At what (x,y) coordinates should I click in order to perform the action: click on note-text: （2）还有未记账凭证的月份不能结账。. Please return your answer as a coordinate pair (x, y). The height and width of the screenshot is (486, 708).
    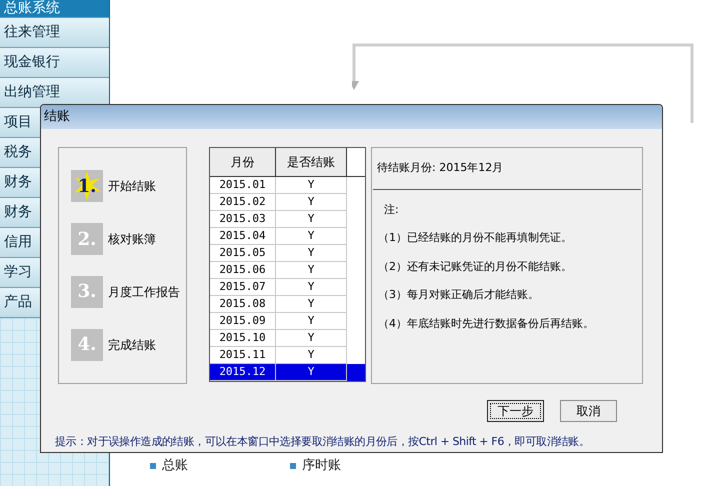
    Looking at the image, I should click on (475, 266).